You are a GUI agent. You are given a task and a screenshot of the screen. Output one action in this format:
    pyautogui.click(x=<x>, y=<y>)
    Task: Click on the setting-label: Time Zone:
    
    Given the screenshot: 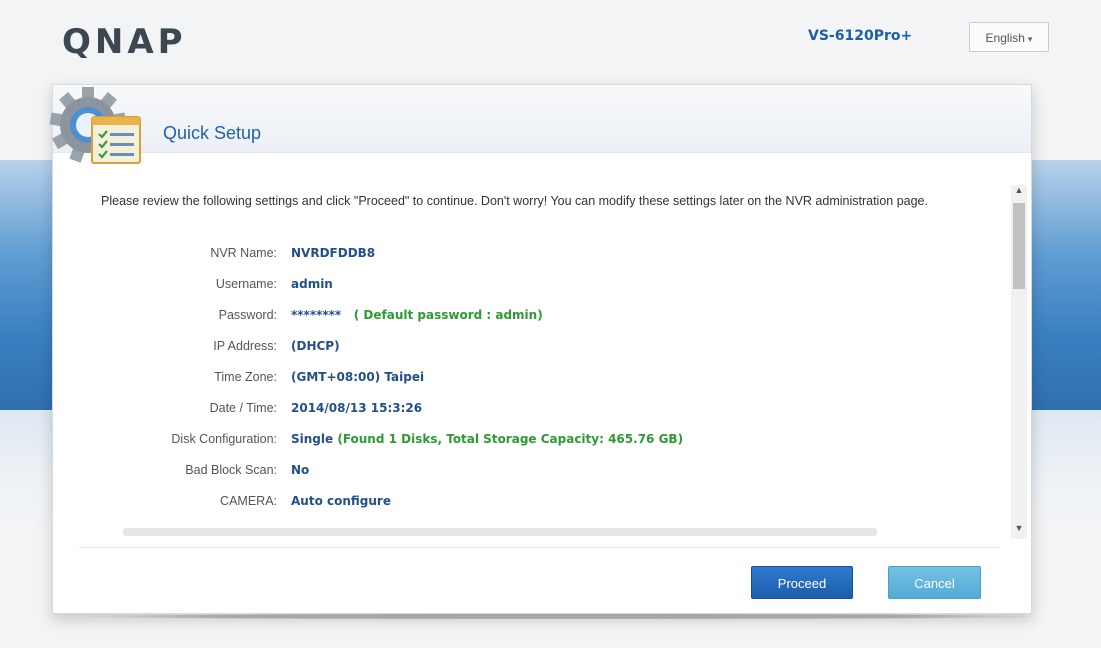 What is the action you would take?
    pyautogui.click(x=245, y=377)
    